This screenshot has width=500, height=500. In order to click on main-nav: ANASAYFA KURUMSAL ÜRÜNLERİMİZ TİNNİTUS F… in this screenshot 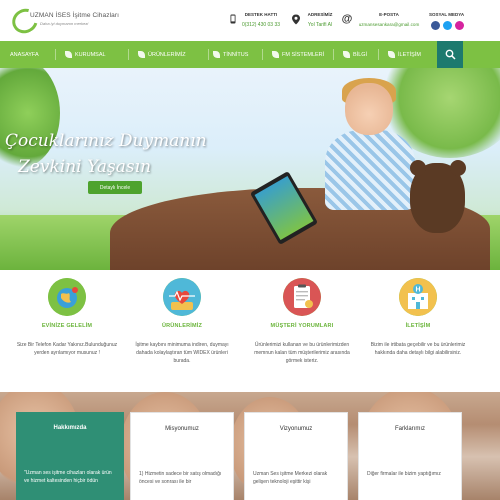, I will do `click(250, 54)`.